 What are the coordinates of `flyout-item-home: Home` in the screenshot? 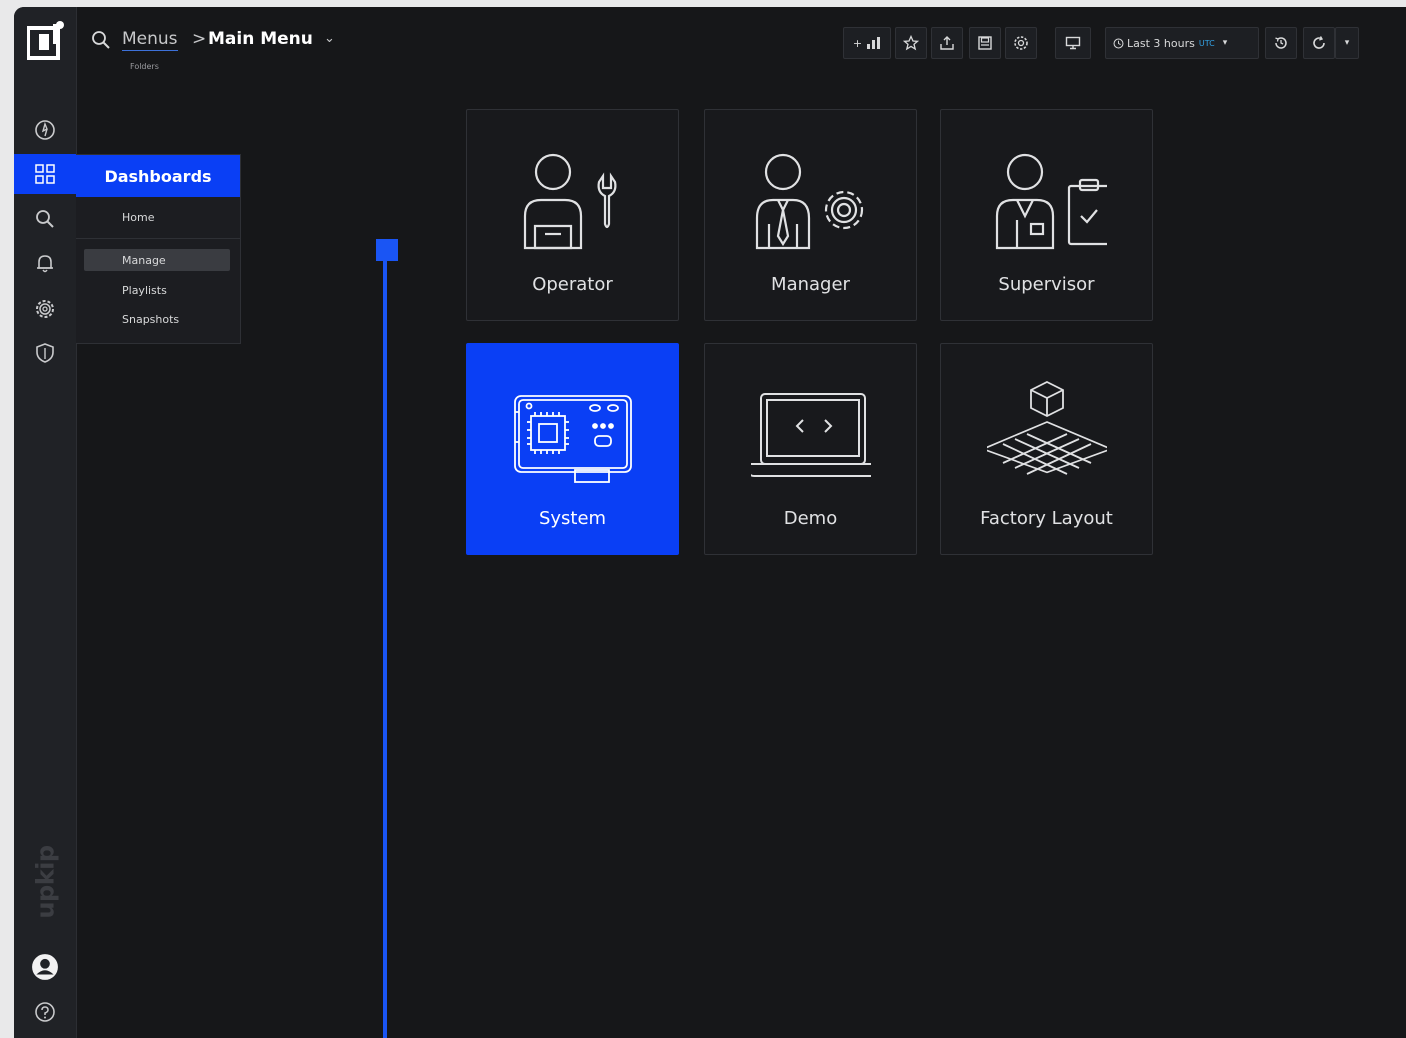 It's located at (157, 217).